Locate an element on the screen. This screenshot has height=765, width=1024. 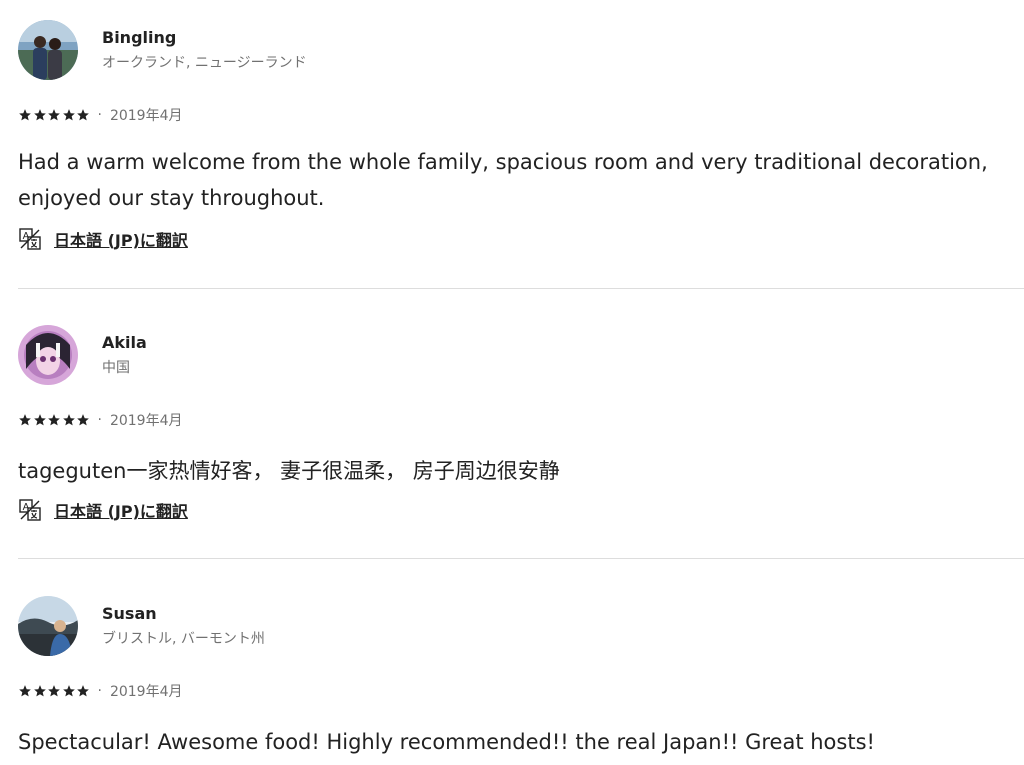
reviewer-location: ブリストル, バーモント州 is located at coordinates (183, 639).